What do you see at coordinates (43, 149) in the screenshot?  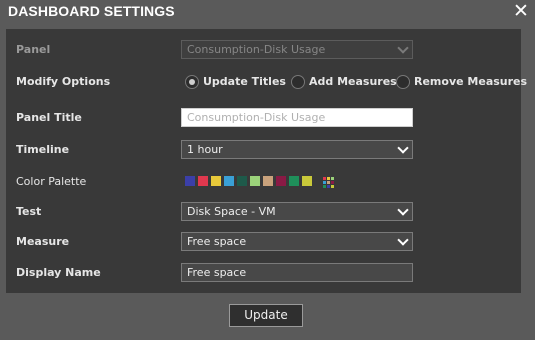 I see `timeline-label: Timeline` at bounding box center [43, 149].